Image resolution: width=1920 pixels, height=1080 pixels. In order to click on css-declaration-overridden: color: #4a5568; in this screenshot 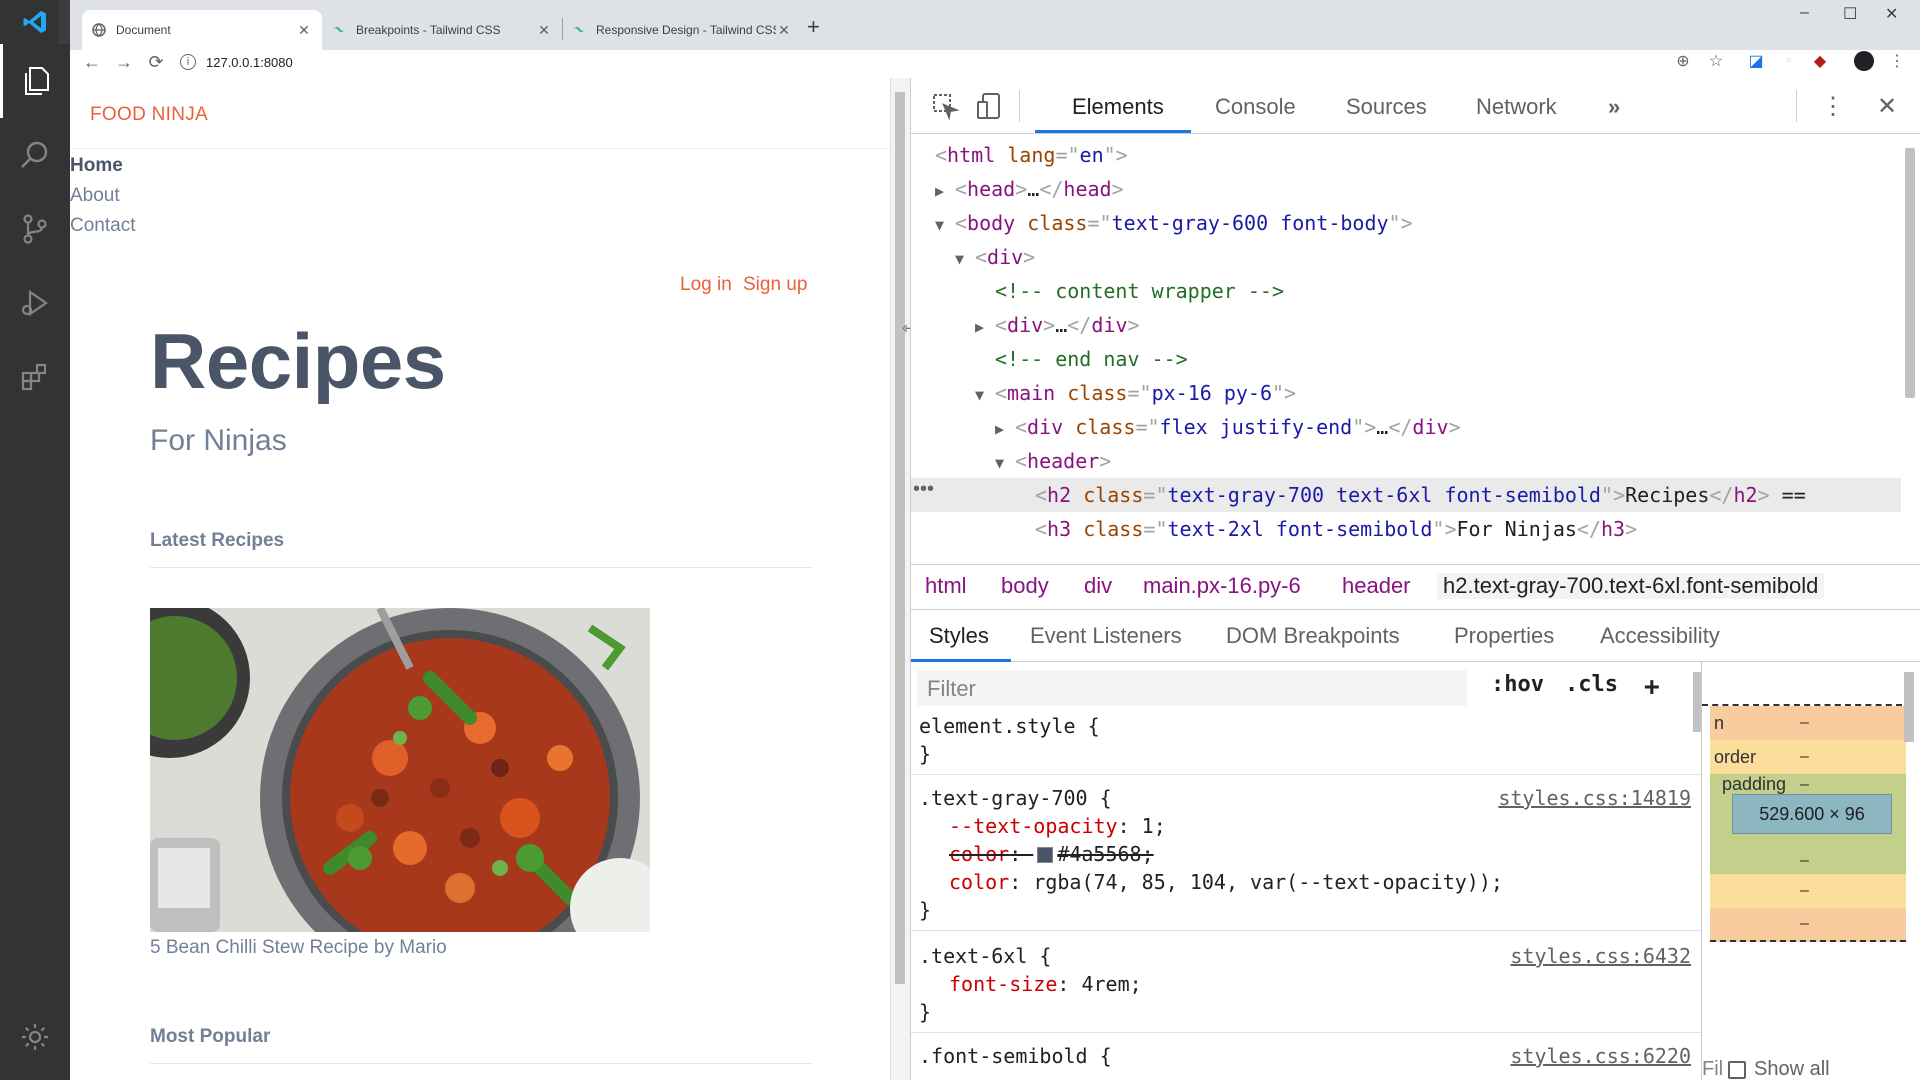, I will do `click(1051, 854)`.